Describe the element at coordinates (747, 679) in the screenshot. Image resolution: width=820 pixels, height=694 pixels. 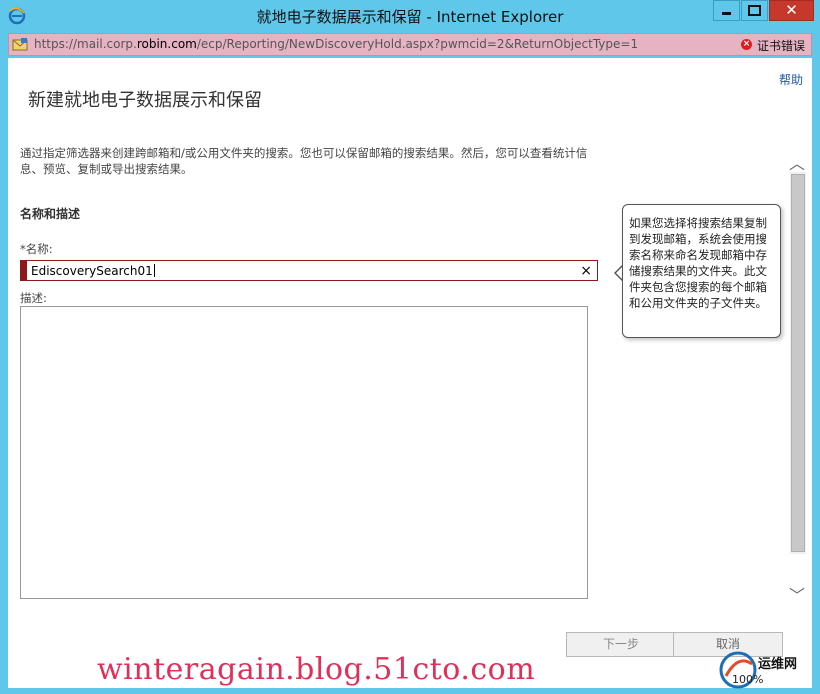
I see `zoom-level: 100%` at that location.